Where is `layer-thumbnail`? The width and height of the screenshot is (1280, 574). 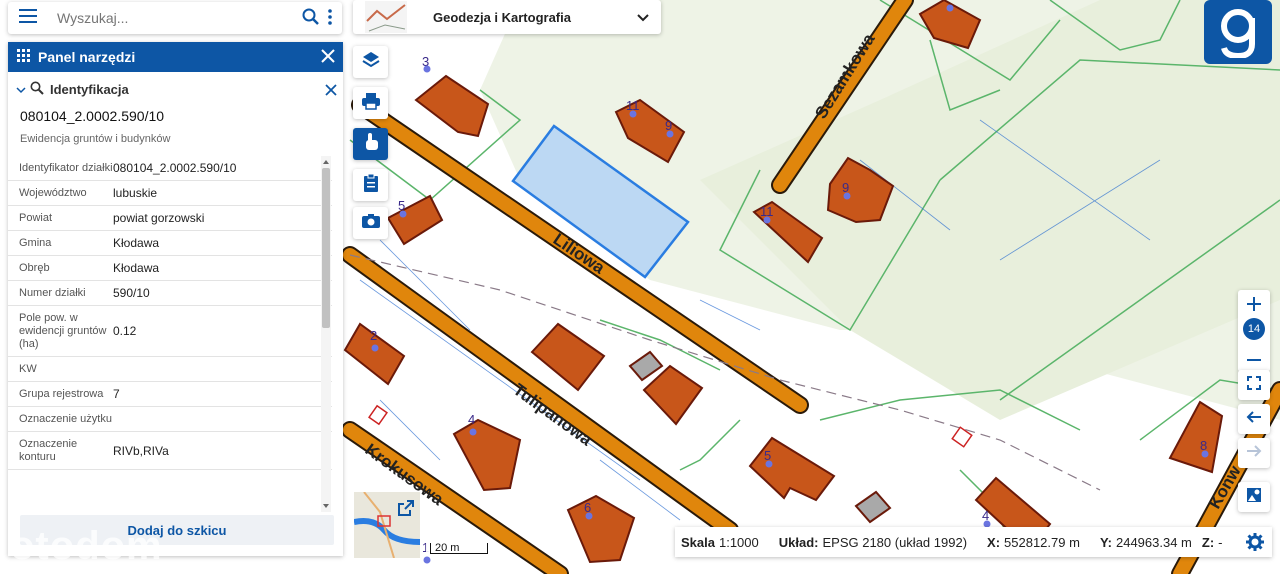 layer-thumbnail is located at coordinates (386, 17).